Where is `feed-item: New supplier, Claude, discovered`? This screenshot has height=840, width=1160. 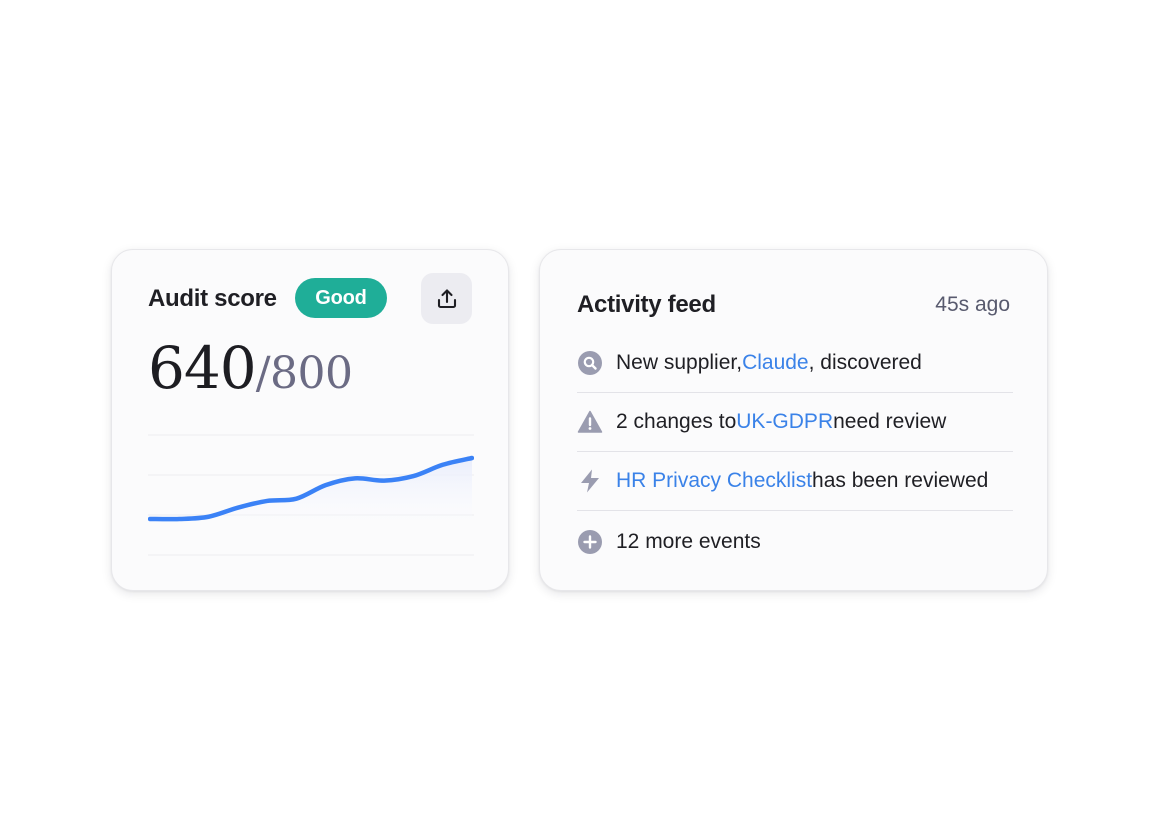 feed-item: New supplier, Claude, discovered is located at coordinates (795, 363).